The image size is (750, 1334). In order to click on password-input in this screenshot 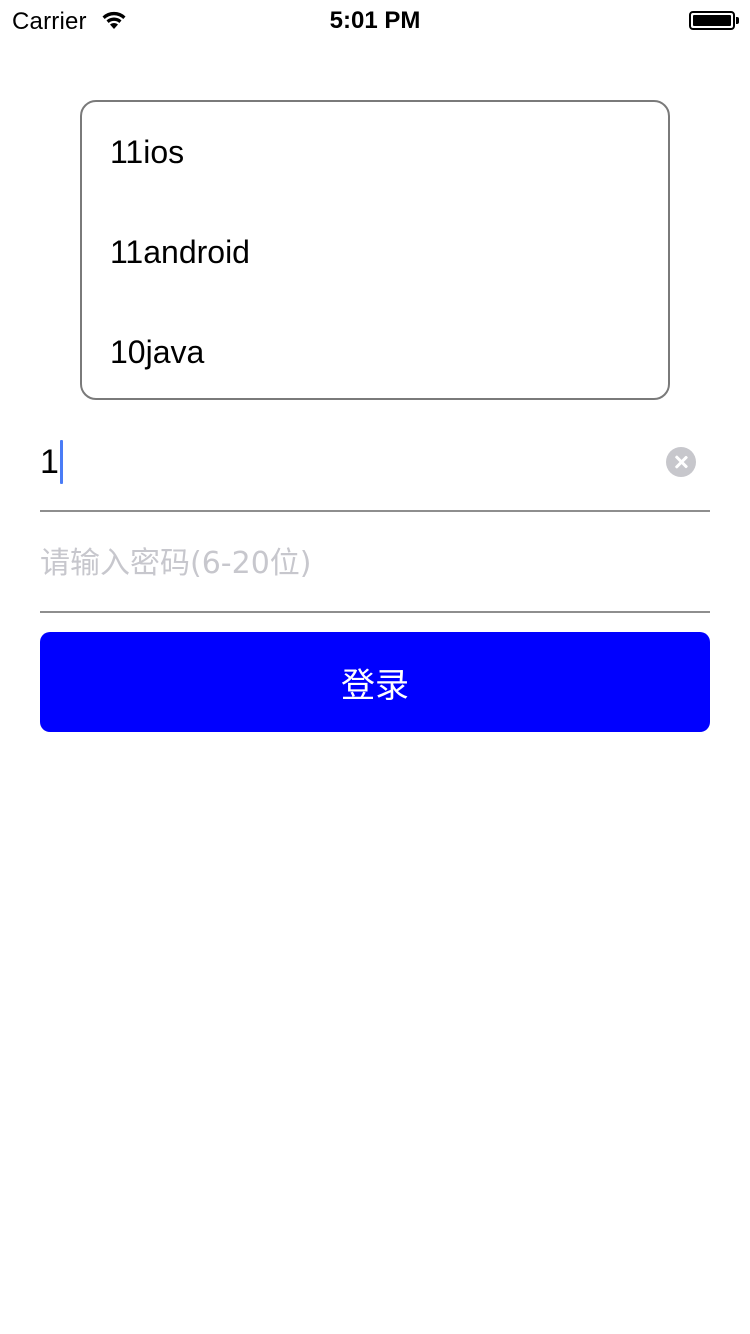, I will do `click(340, 563)`.